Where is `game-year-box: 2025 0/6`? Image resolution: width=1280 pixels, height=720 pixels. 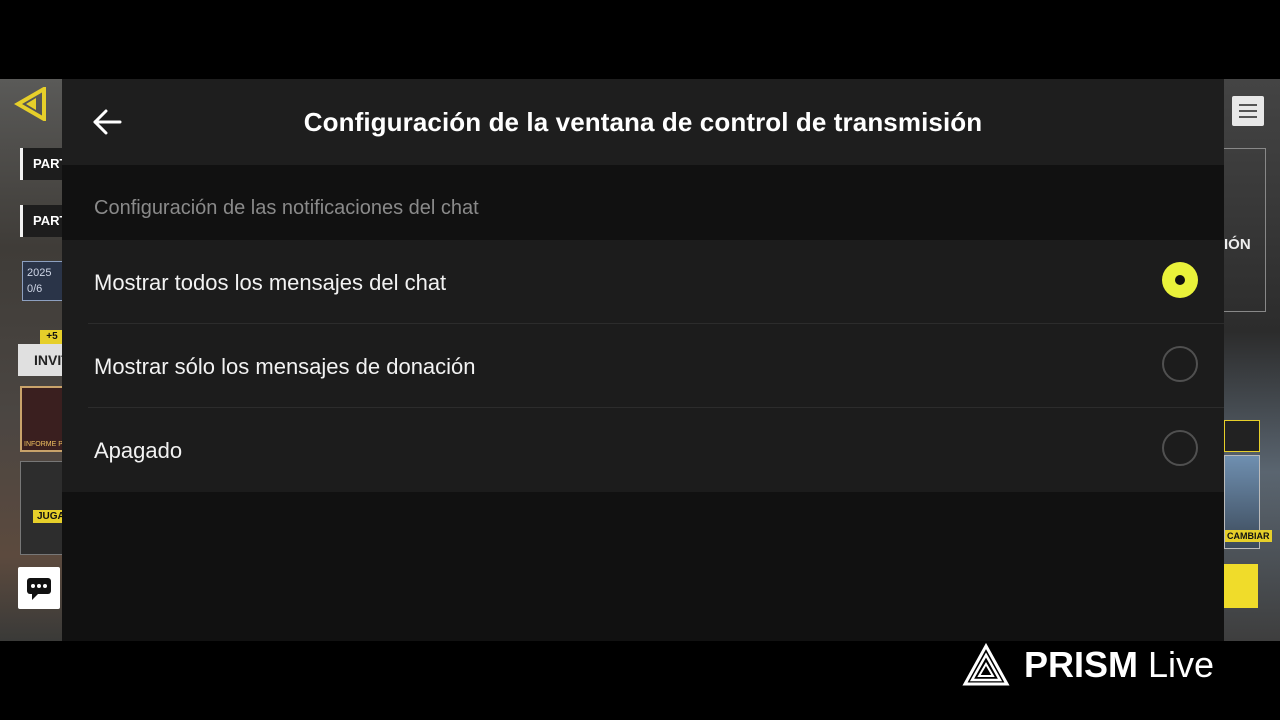
game-year-box: 2025 0/6 is located at coordinates (43, 281).